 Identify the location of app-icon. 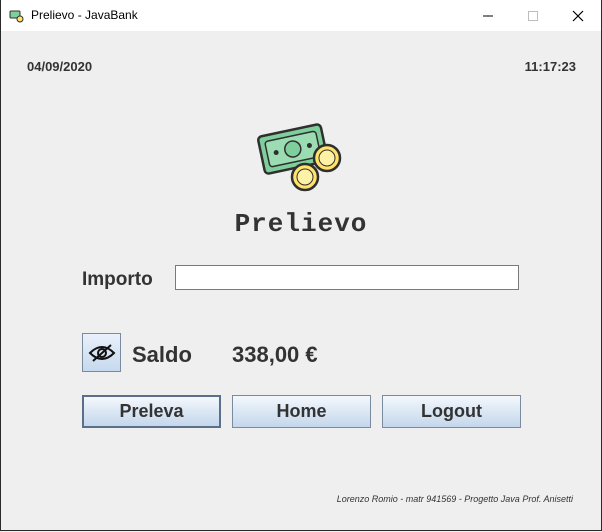
(16, 16).